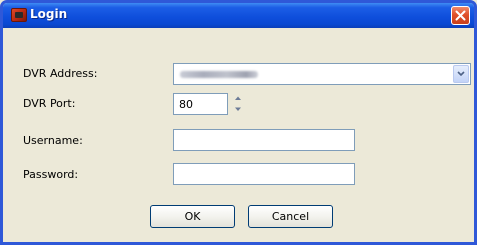 The width and height of the screenshot is (477, 245). Describe the element at coordinates (290, 216) in the screenshot. I see `cancel-button: Cancel` at that location.